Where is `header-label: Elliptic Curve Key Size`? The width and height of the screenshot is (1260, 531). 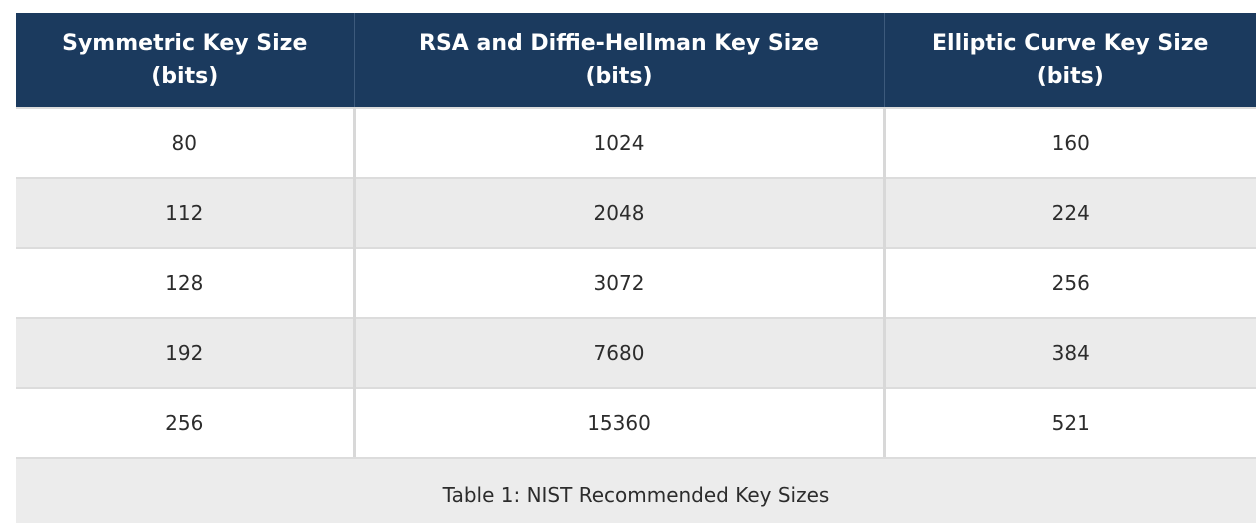
header-label: Elliptic Curve Key Size is located at coordinates (1070, 43).